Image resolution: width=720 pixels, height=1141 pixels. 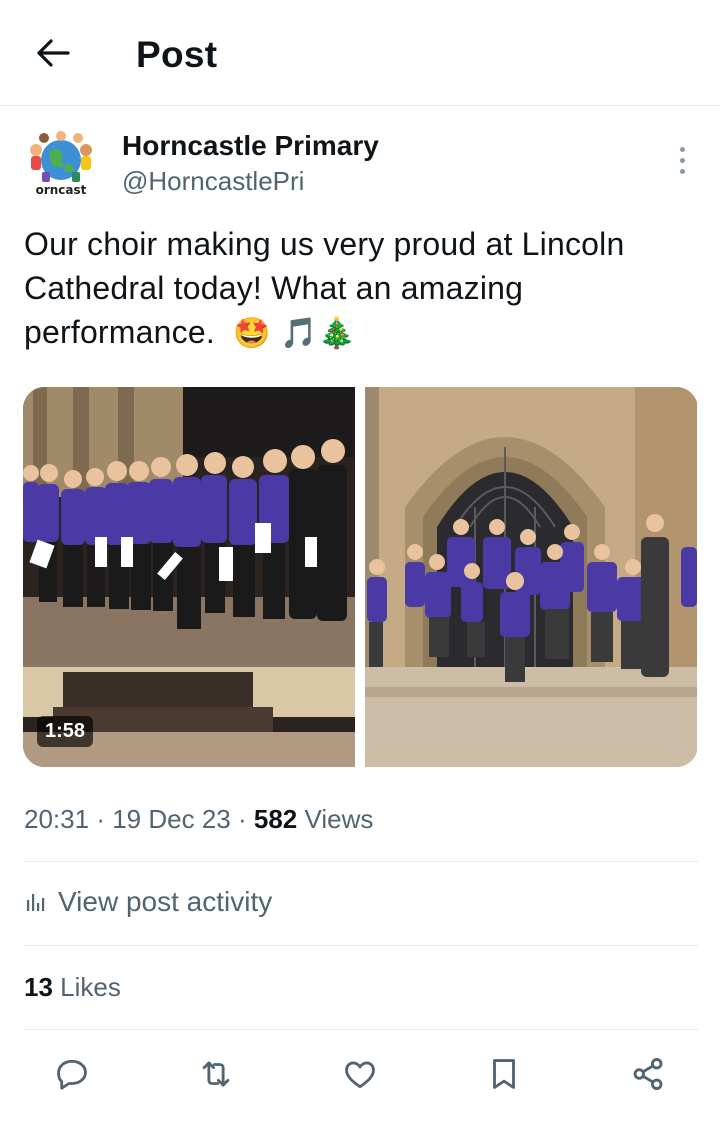 I want to click on likes-count-link: 13 Likes, so click(x=72, y=987).